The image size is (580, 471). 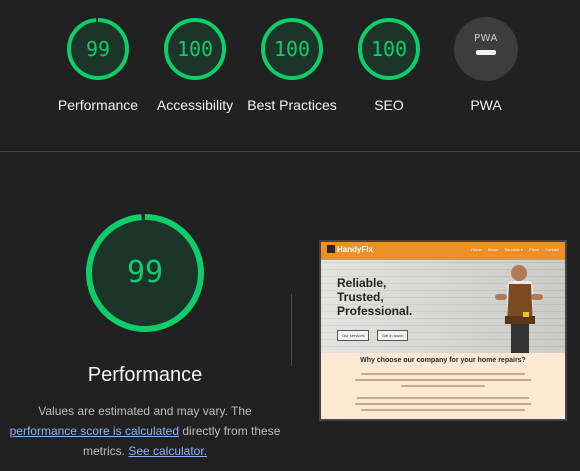 What do you see at coordinates (362, 283) in the screenshot?
I see `hero-line: Reliable,` at bounding box center [362, 283].